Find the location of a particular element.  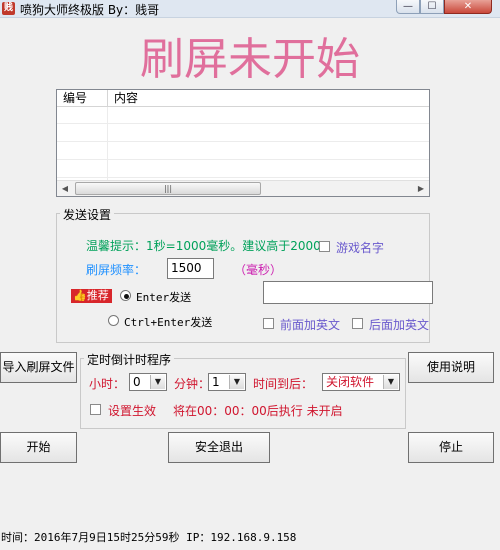

radio-selected-dot is located at coordinates (126, 296).